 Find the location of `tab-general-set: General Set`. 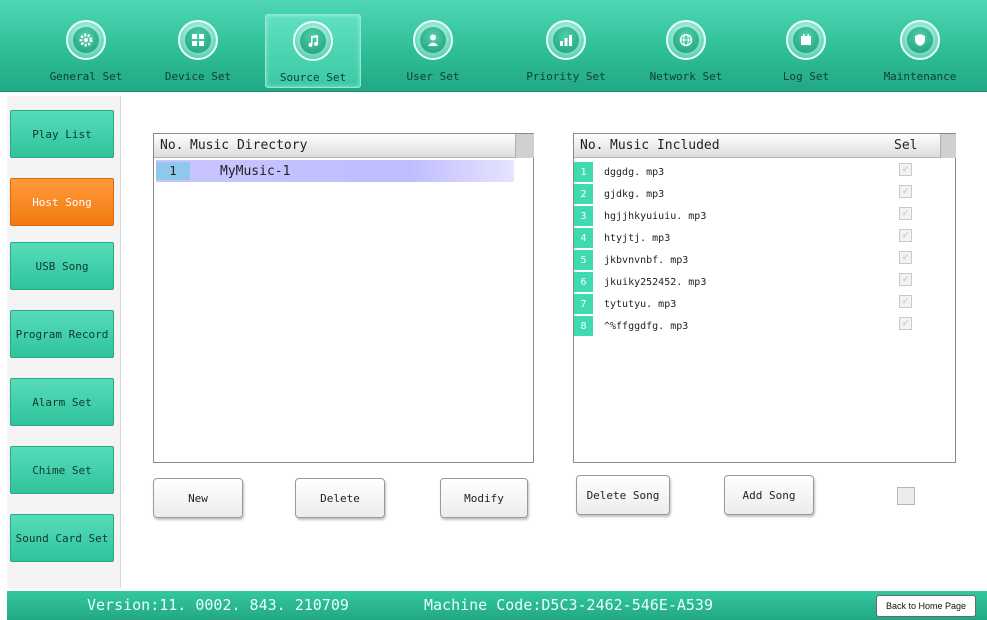

tab-general-set: General Set is located at coordinates (86, 51).